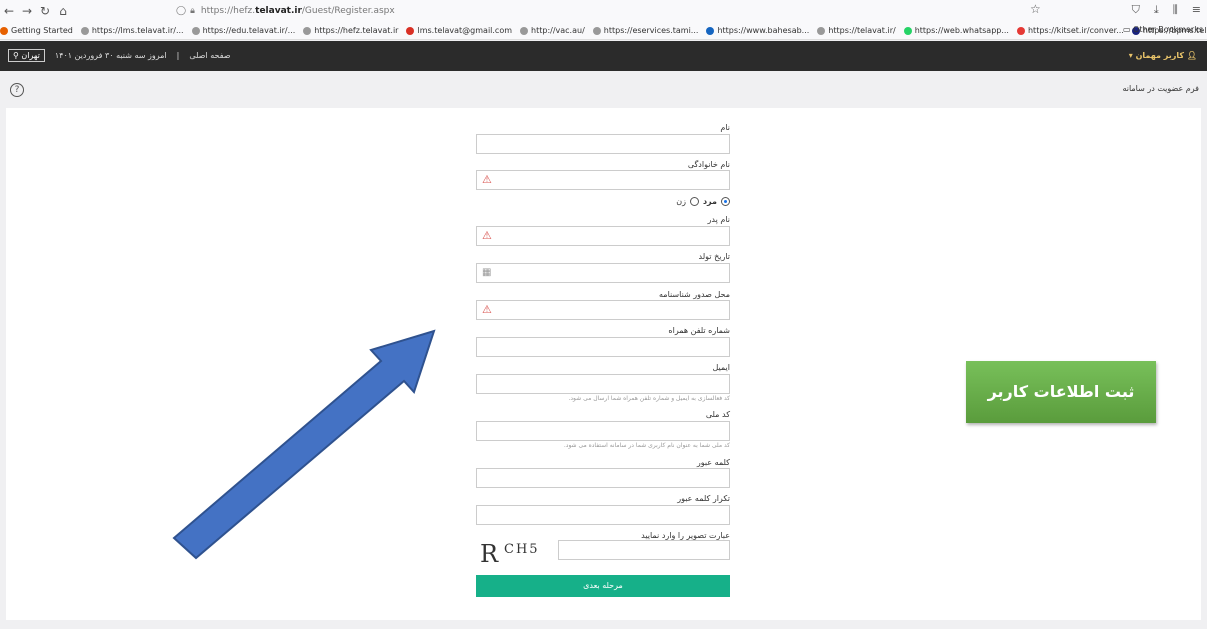 This screenshot has height=629, width=1207. What do you see at coordinates (1156, 10) in the screenshot?
I see `download-icon: ⤓` at bounding box center [1156, 10].